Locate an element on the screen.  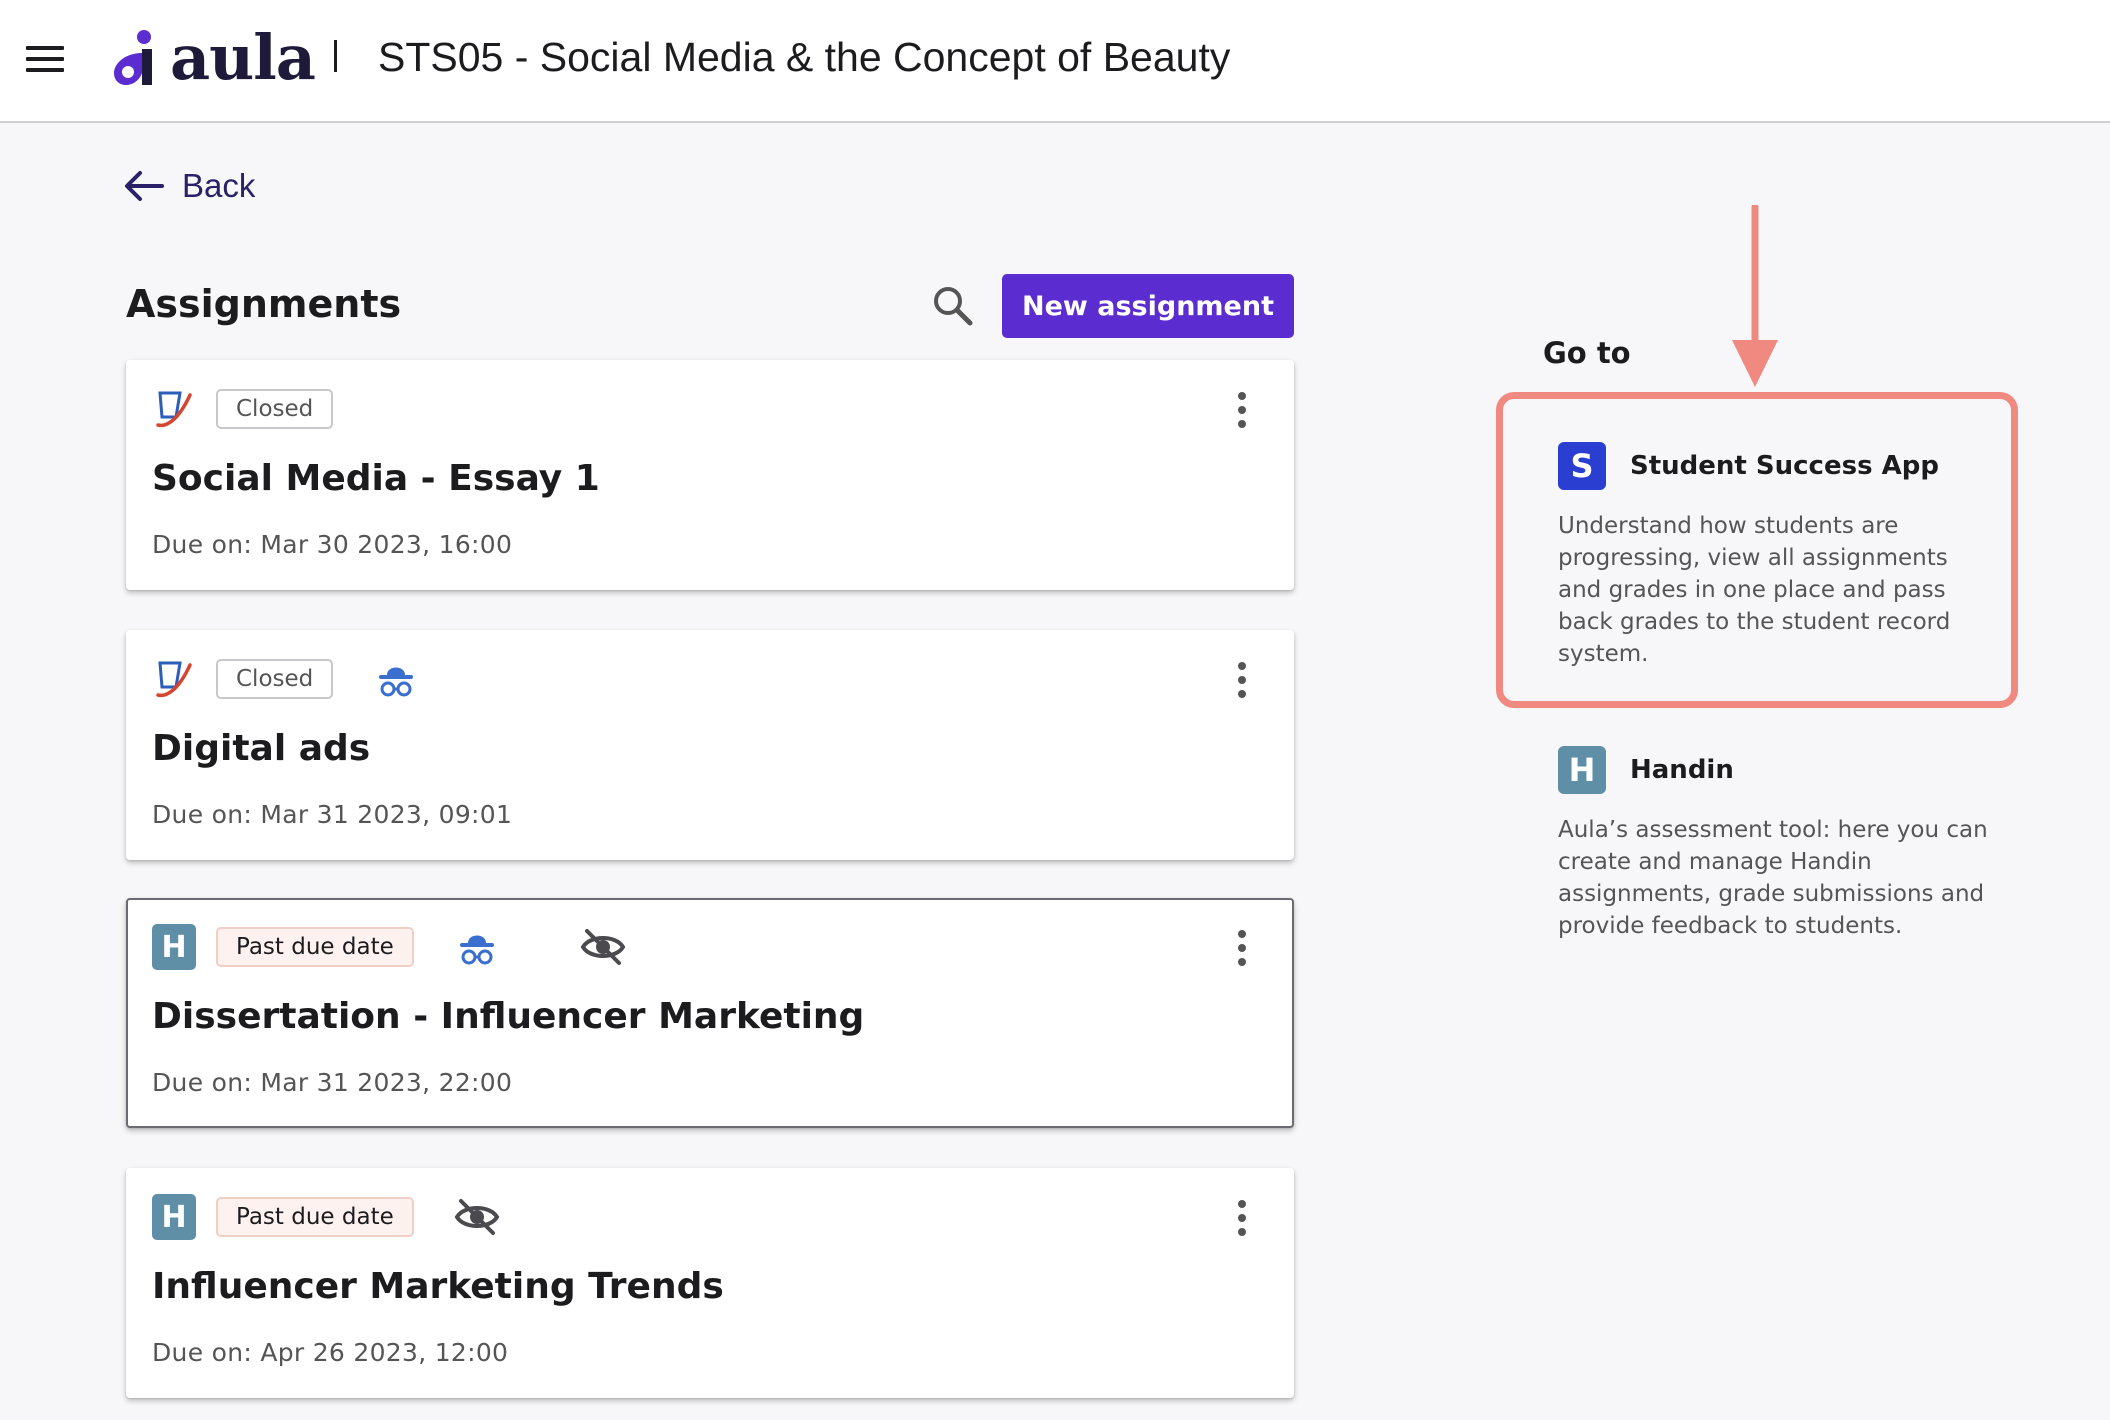
annotation-arrow-icon is located at coordinates (1755, 296).